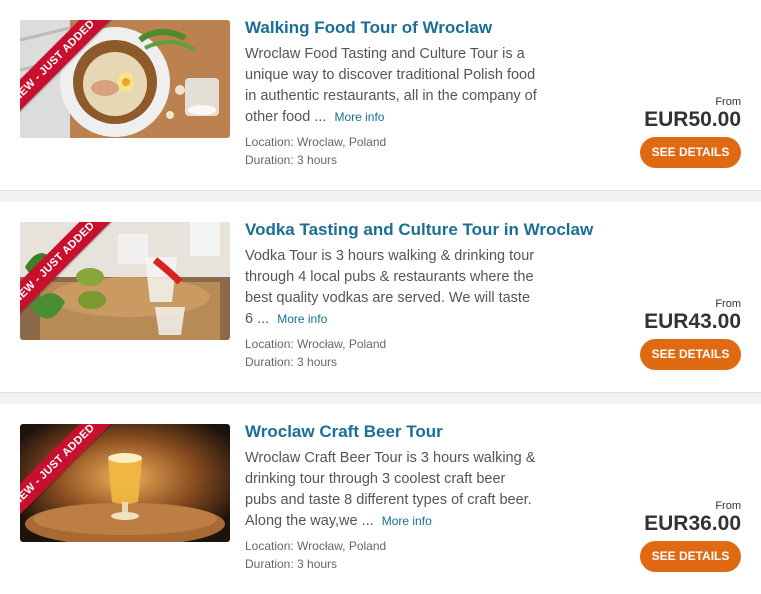 The image size is (761, 594). What do you see at coordinates (125, 281) in the screenshot?
I see `tour-image-vodka: NEW - JUST ADDED` at bounding box center [125, 281].